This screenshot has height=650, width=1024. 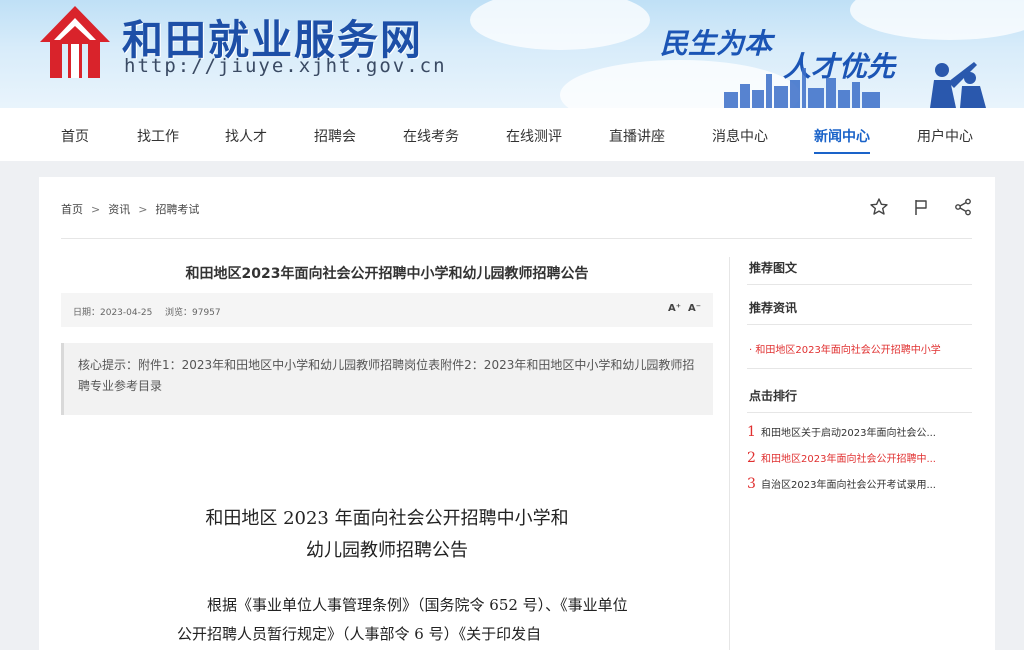 I want to click on nav-find-talent: 找人才, so click(x=246, y=136).